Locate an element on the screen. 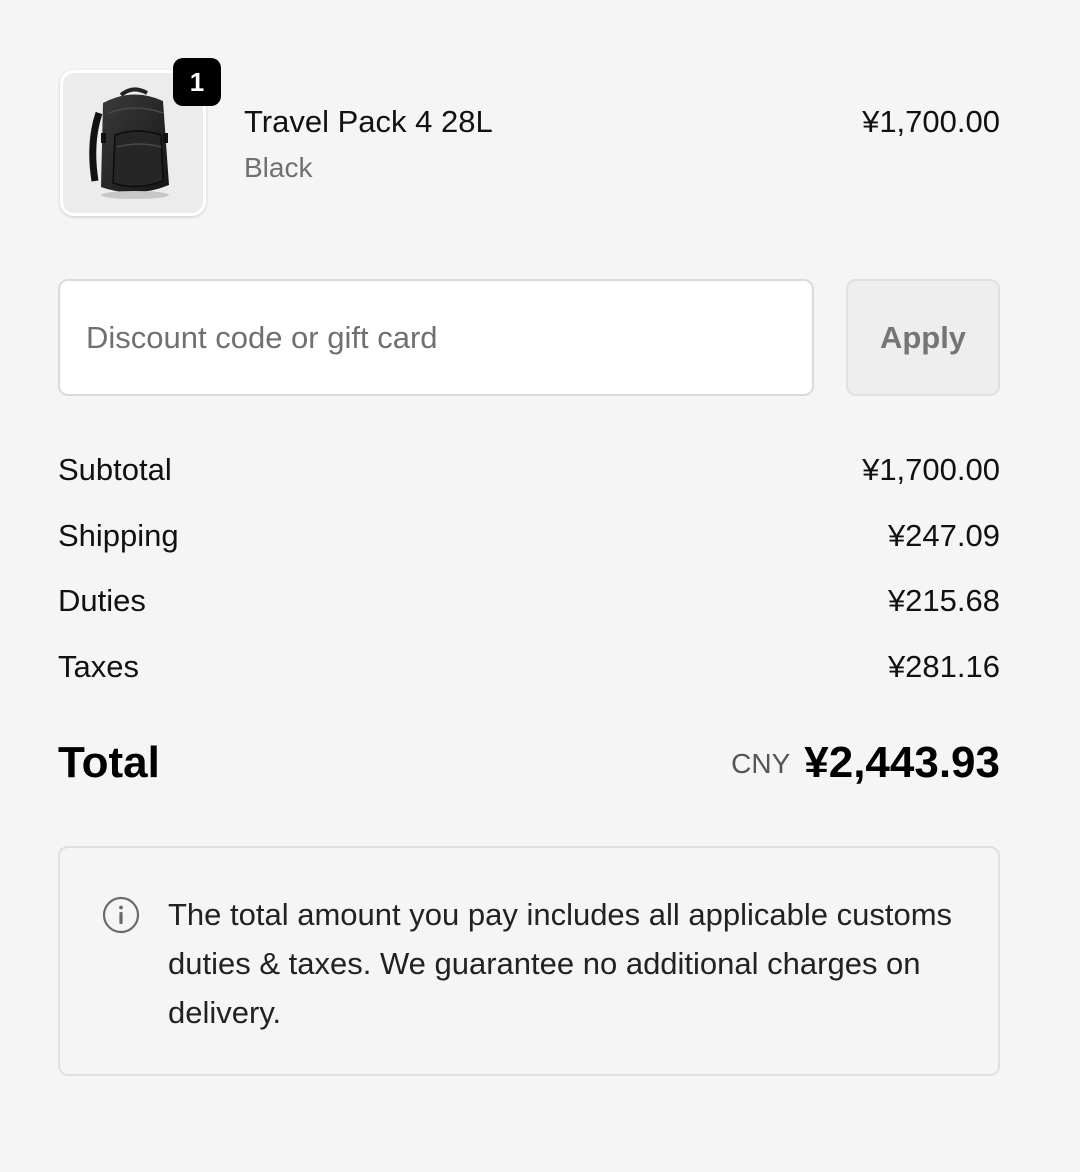  info-icon is located at coordinates (121, 915).